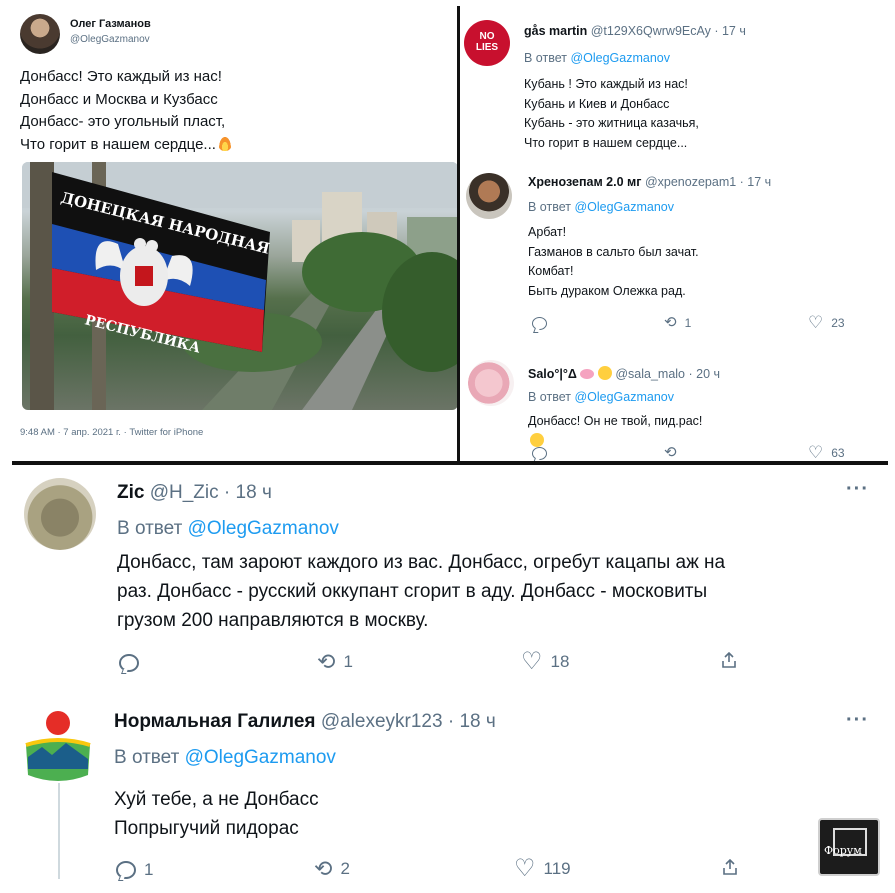 The height and width of the screenshot is (893, 895). Describe the element at coordinates (150, 528) in the screenshot. I see `reply-prefix: В ответ` at that location.